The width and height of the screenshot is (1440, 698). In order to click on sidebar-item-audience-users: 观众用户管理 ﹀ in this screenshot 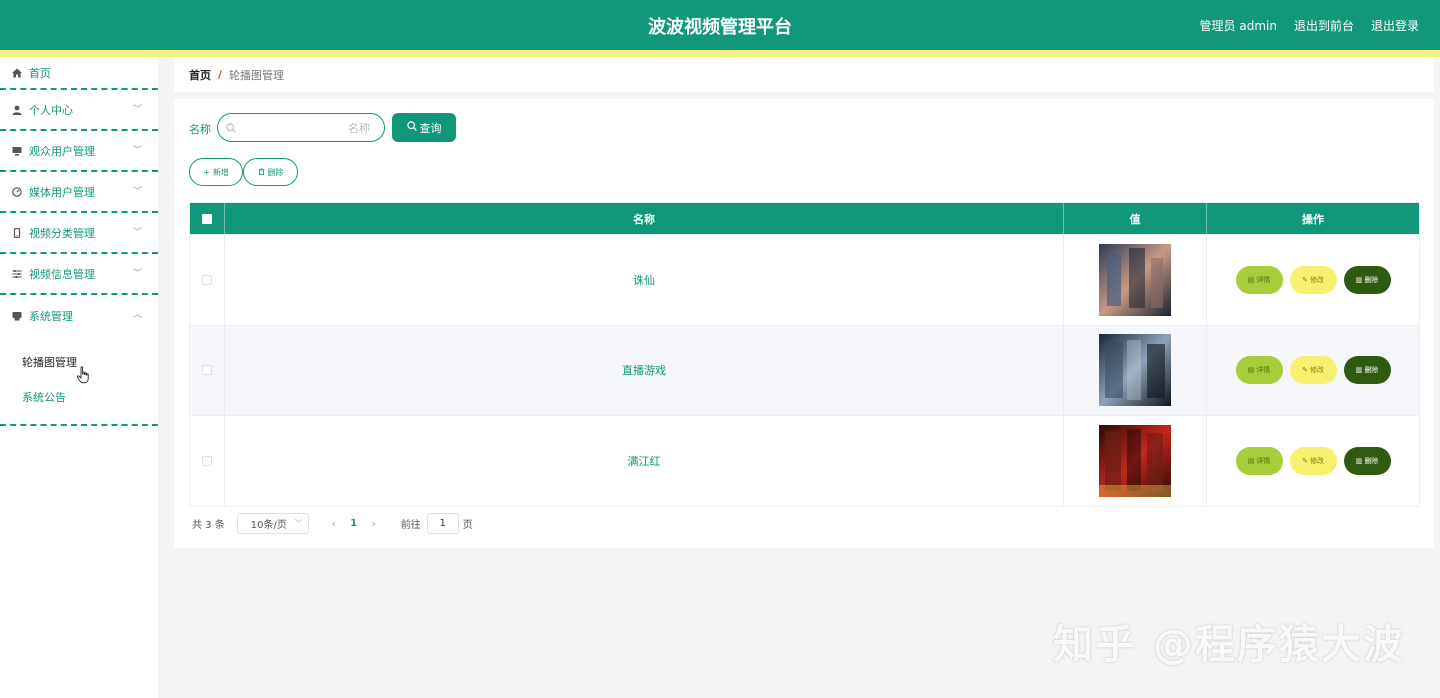, I will do `click(79, 151)`.